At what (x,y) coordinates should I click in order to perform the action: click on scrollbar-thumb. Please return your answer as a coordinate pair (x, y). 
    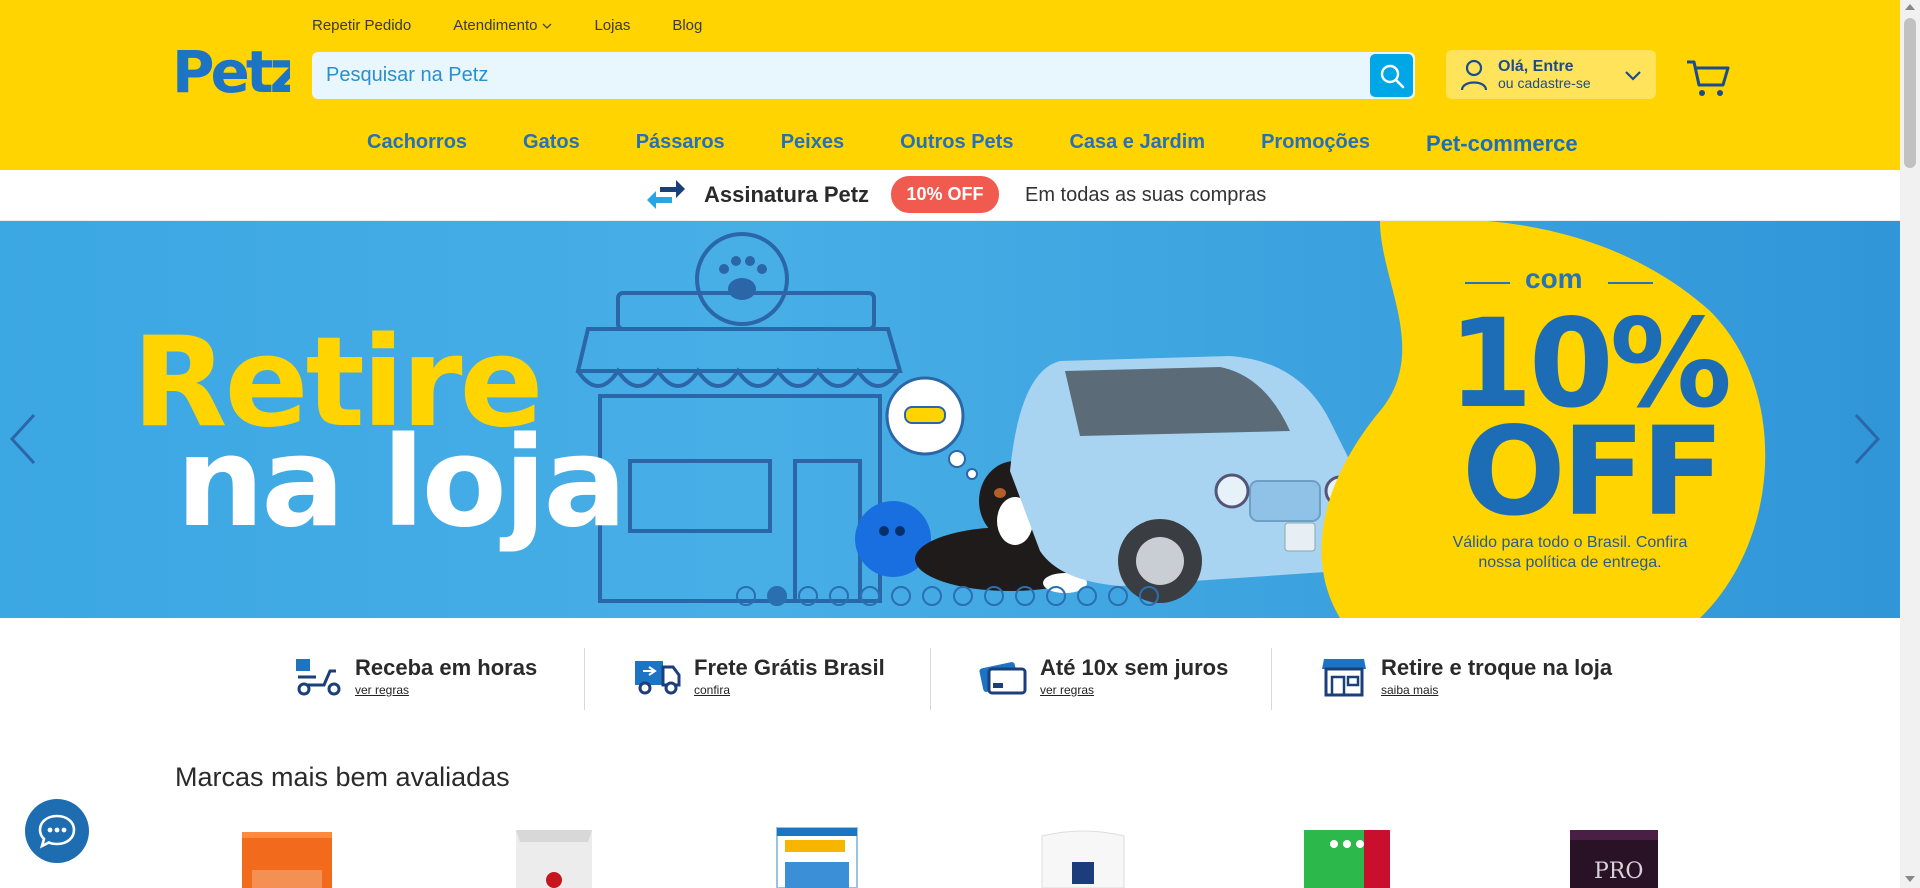
    Looking at the image, I should click on (1910, 93).